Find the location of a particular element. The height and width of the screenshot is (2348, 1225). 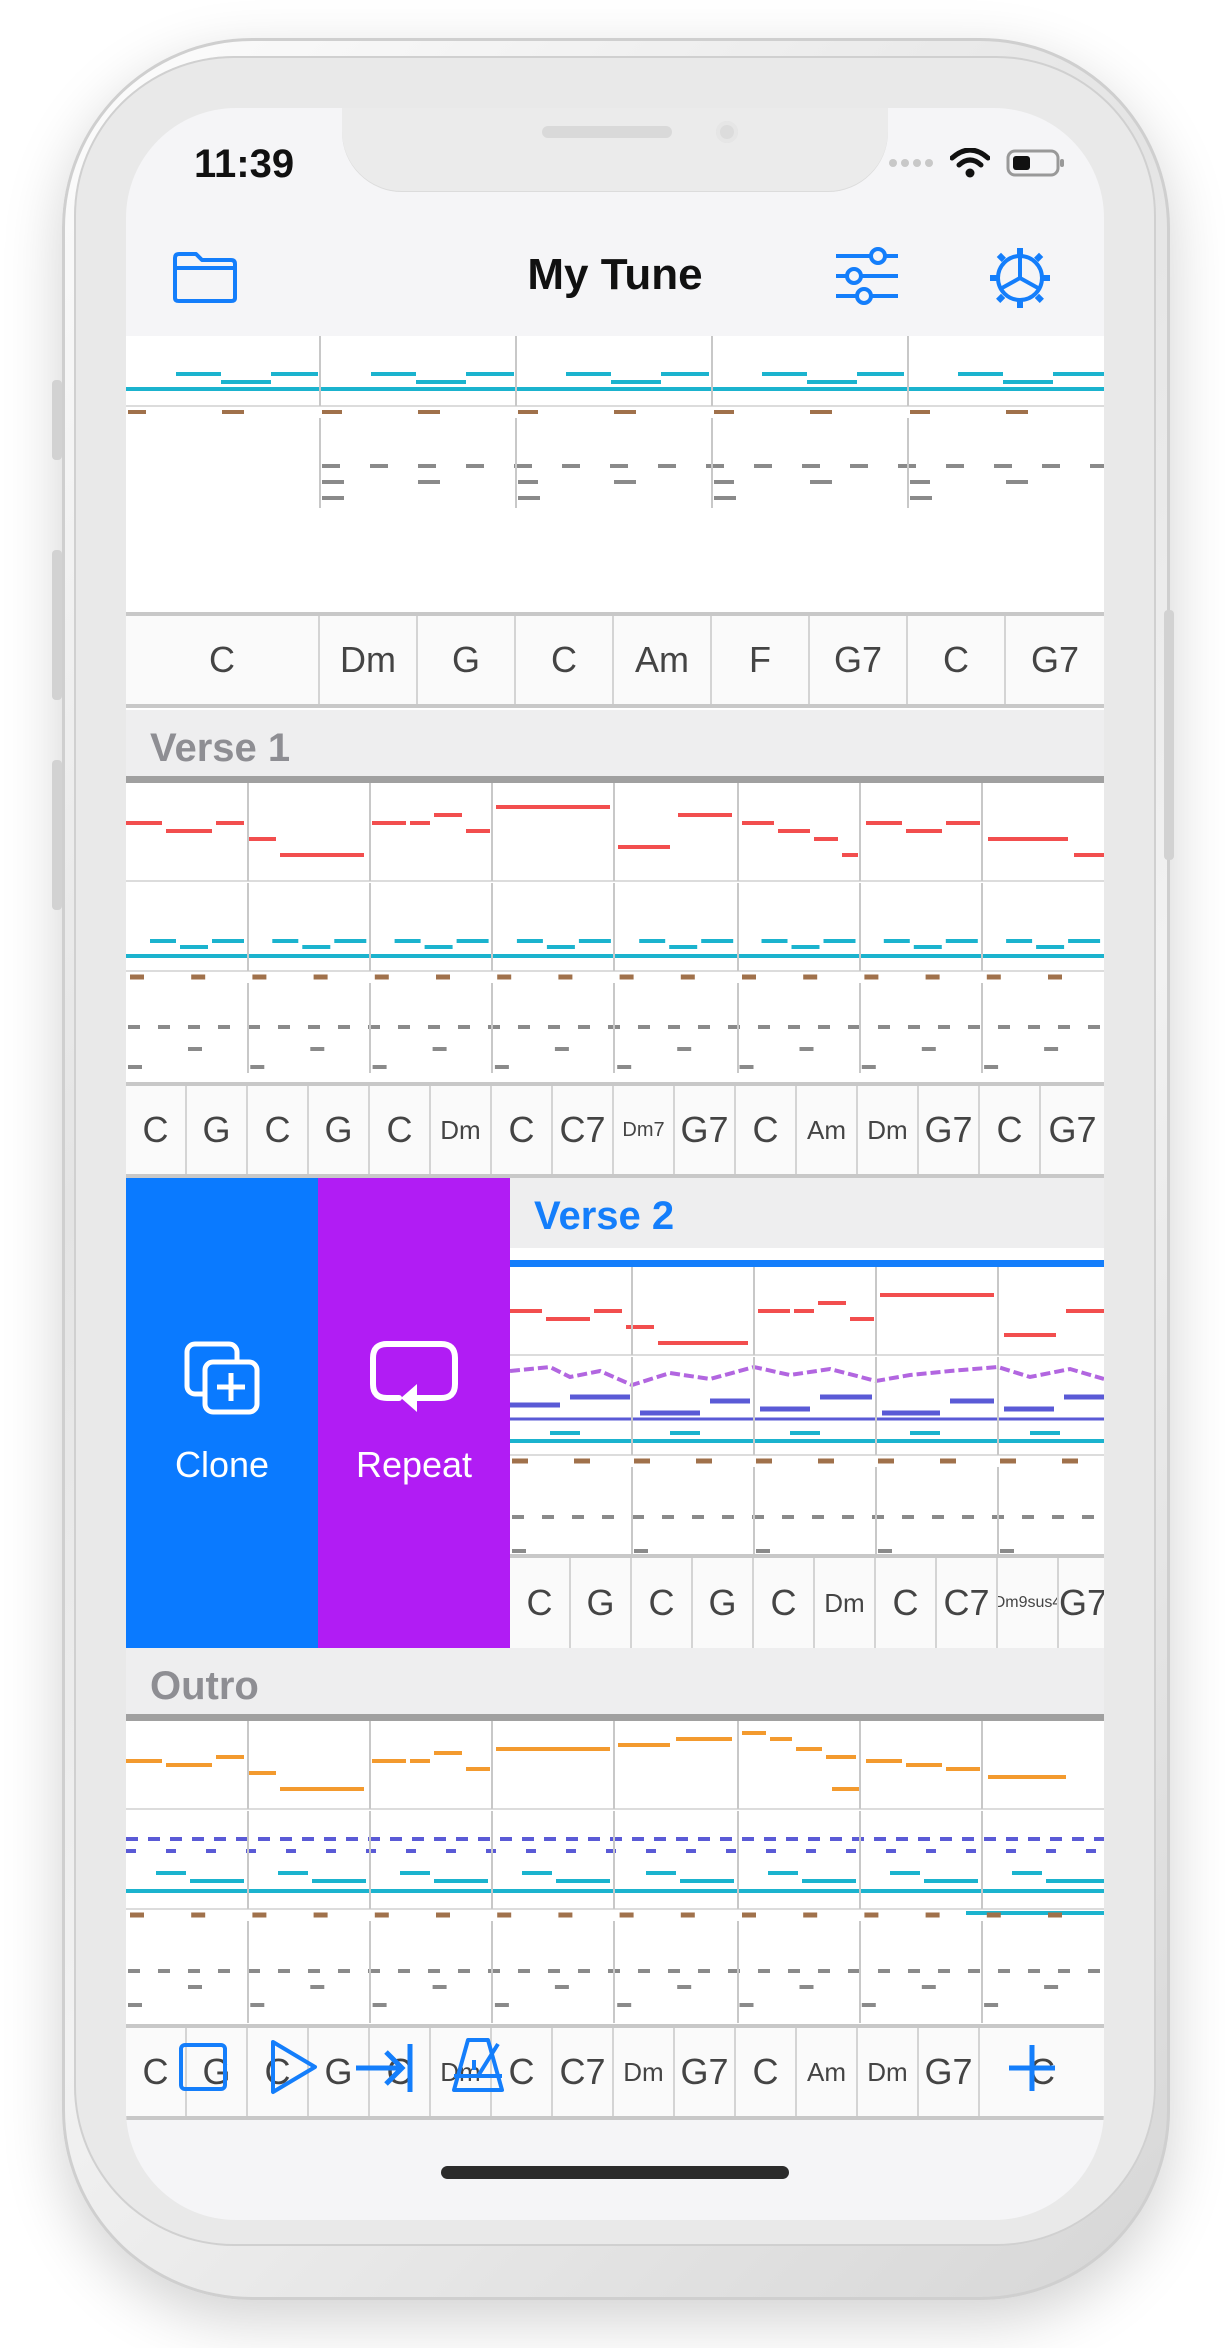

signal-icon is located at coordinates (911, 163).